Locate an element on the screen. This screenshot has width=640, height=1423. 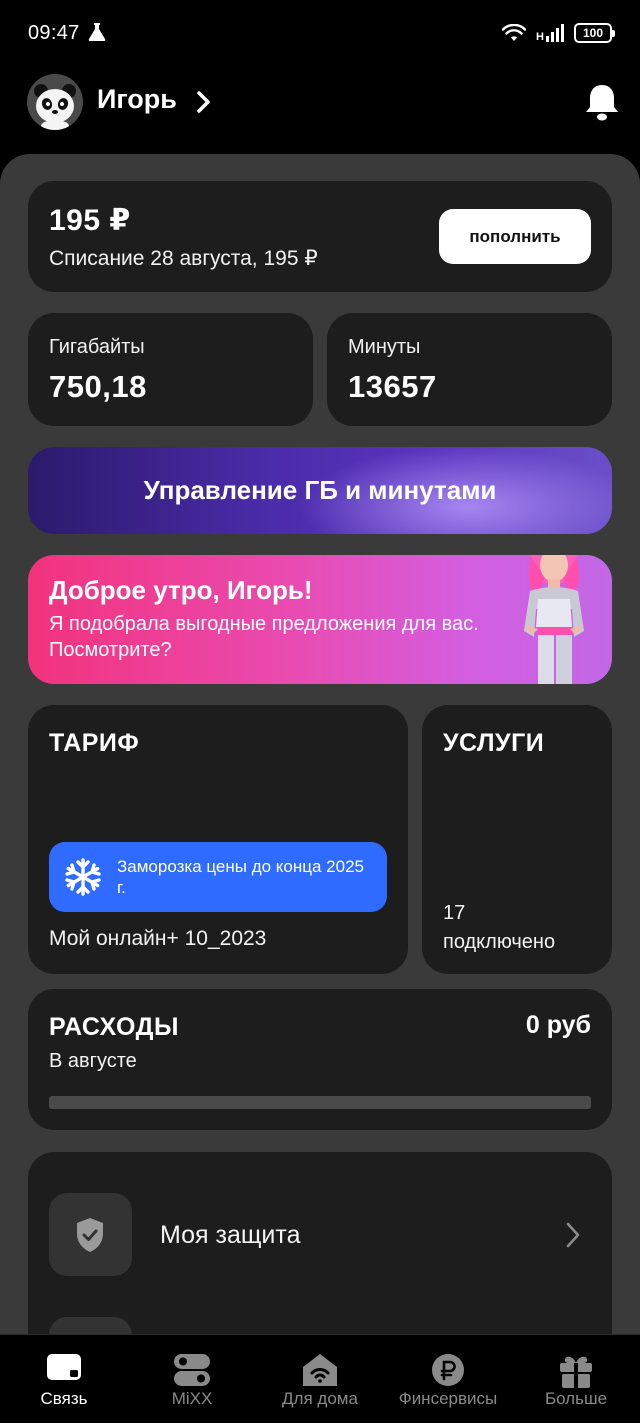
tab-more: Больше is located at coordinates (576, 1379).